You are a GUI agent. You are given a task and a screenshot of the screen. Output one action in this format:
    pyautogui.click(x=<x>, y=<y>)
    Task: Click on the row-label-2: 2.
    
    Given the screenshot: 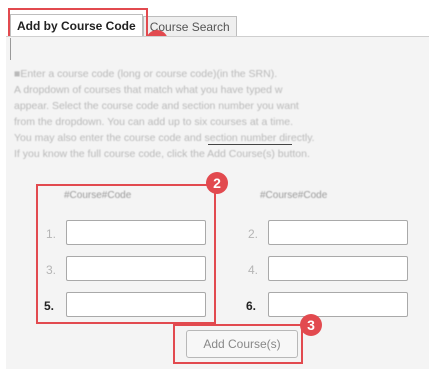 What is the action you would take?
    pyautogui.click(x=253, y=234)
    